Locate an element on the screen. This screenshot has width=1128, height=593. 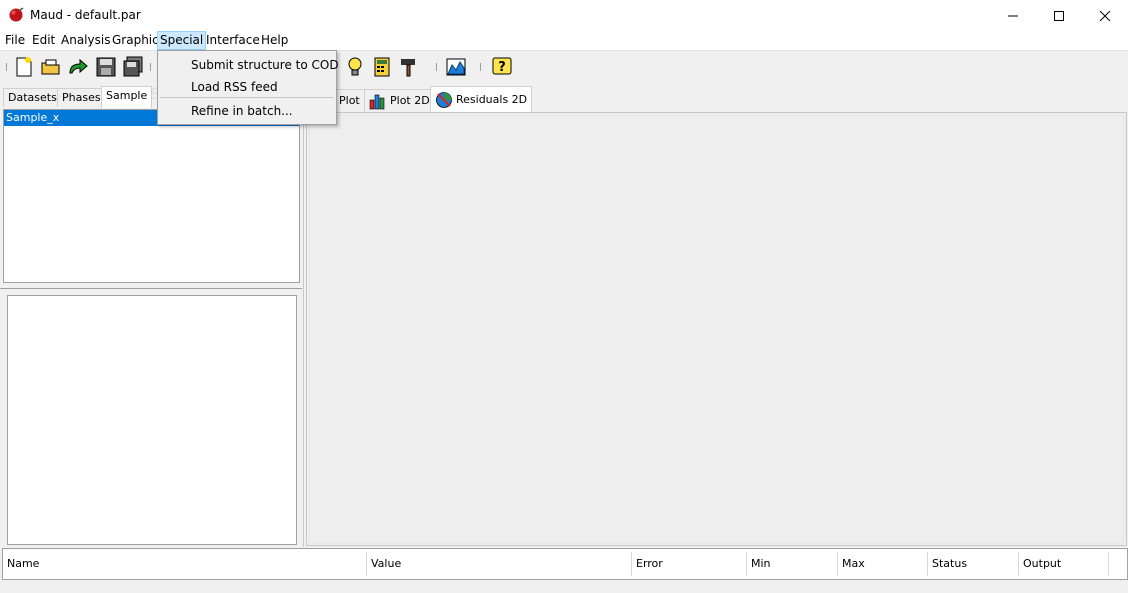
lightbulb-icon is located at coordinates (355, 67).